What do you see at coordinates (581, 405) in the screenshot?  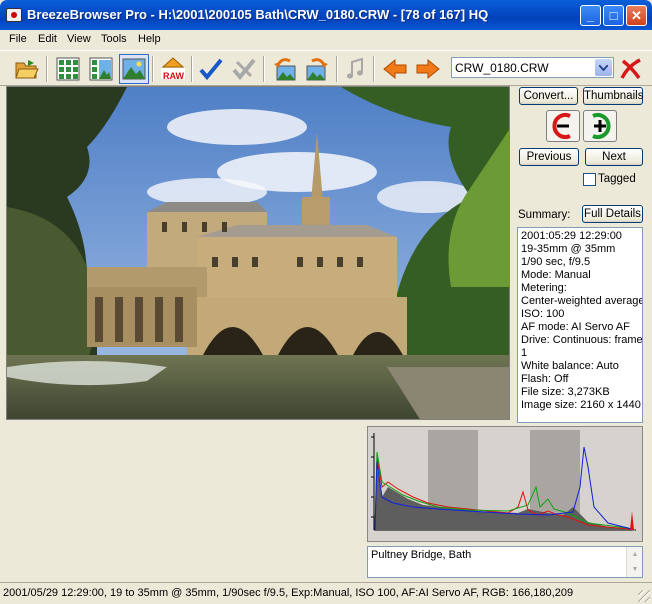 I see `info-line: Image size: 2160 x 1440` at bounding box center [581, 405].